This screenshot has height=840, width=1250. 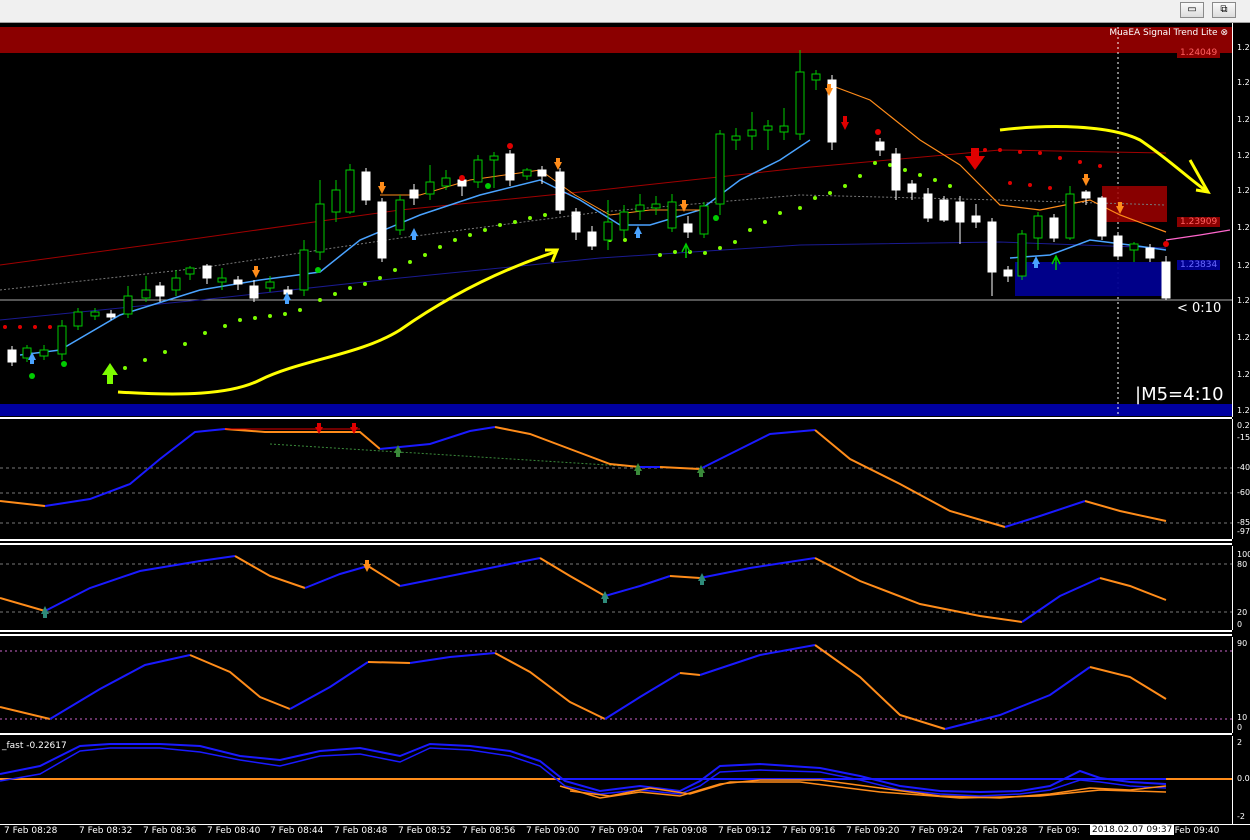 I want to click on bottom-blue-ribbon, so click(x=616, y=410).